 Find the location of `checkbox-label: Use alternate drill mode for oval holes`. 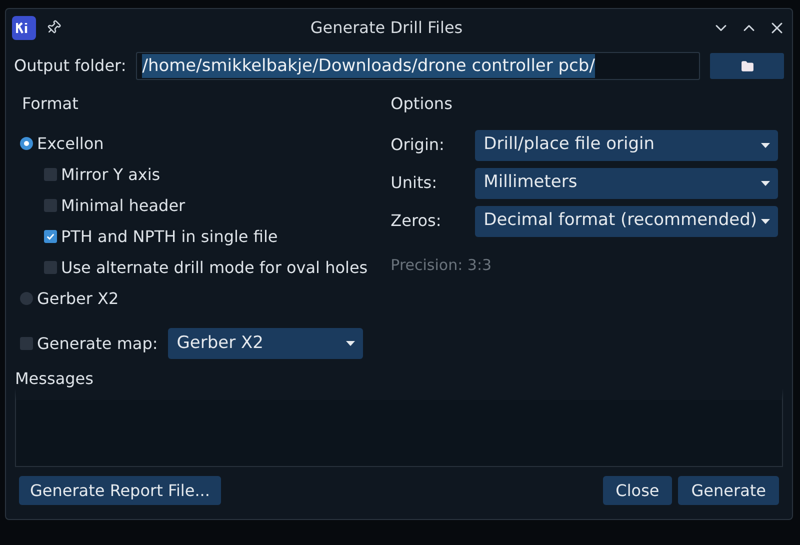

checkbox-label: Use alternate drill mode for oval holes is located at coordinates (214, 267).